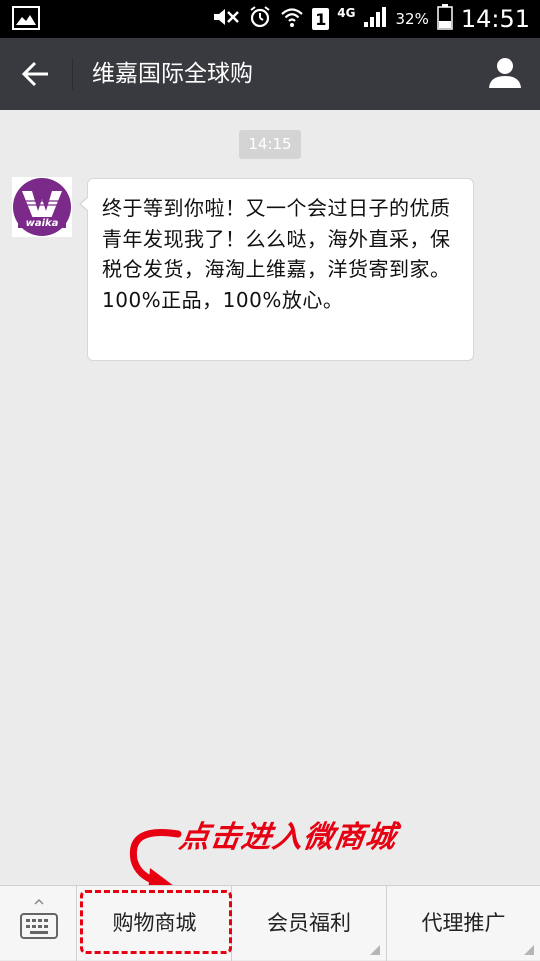 The width and height of the screenshot is (540, 961). I want to click on gallery-notification-icon, so click(26, 20).